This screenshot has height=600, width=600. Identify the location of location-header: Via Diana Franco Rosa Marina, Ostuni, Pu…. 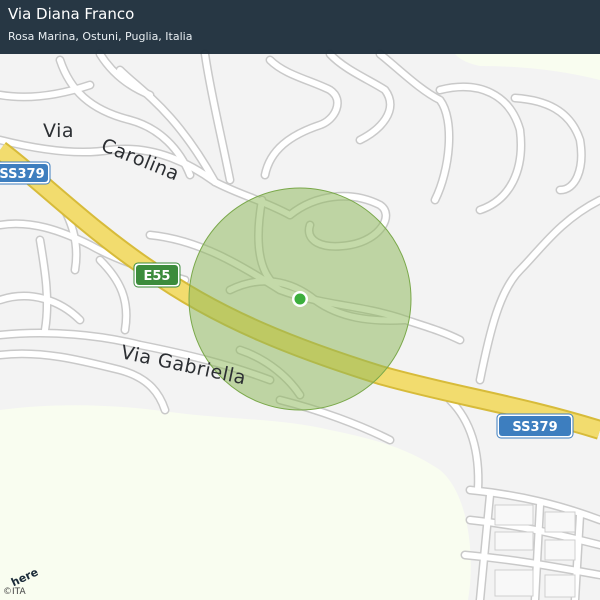
(300, 27).